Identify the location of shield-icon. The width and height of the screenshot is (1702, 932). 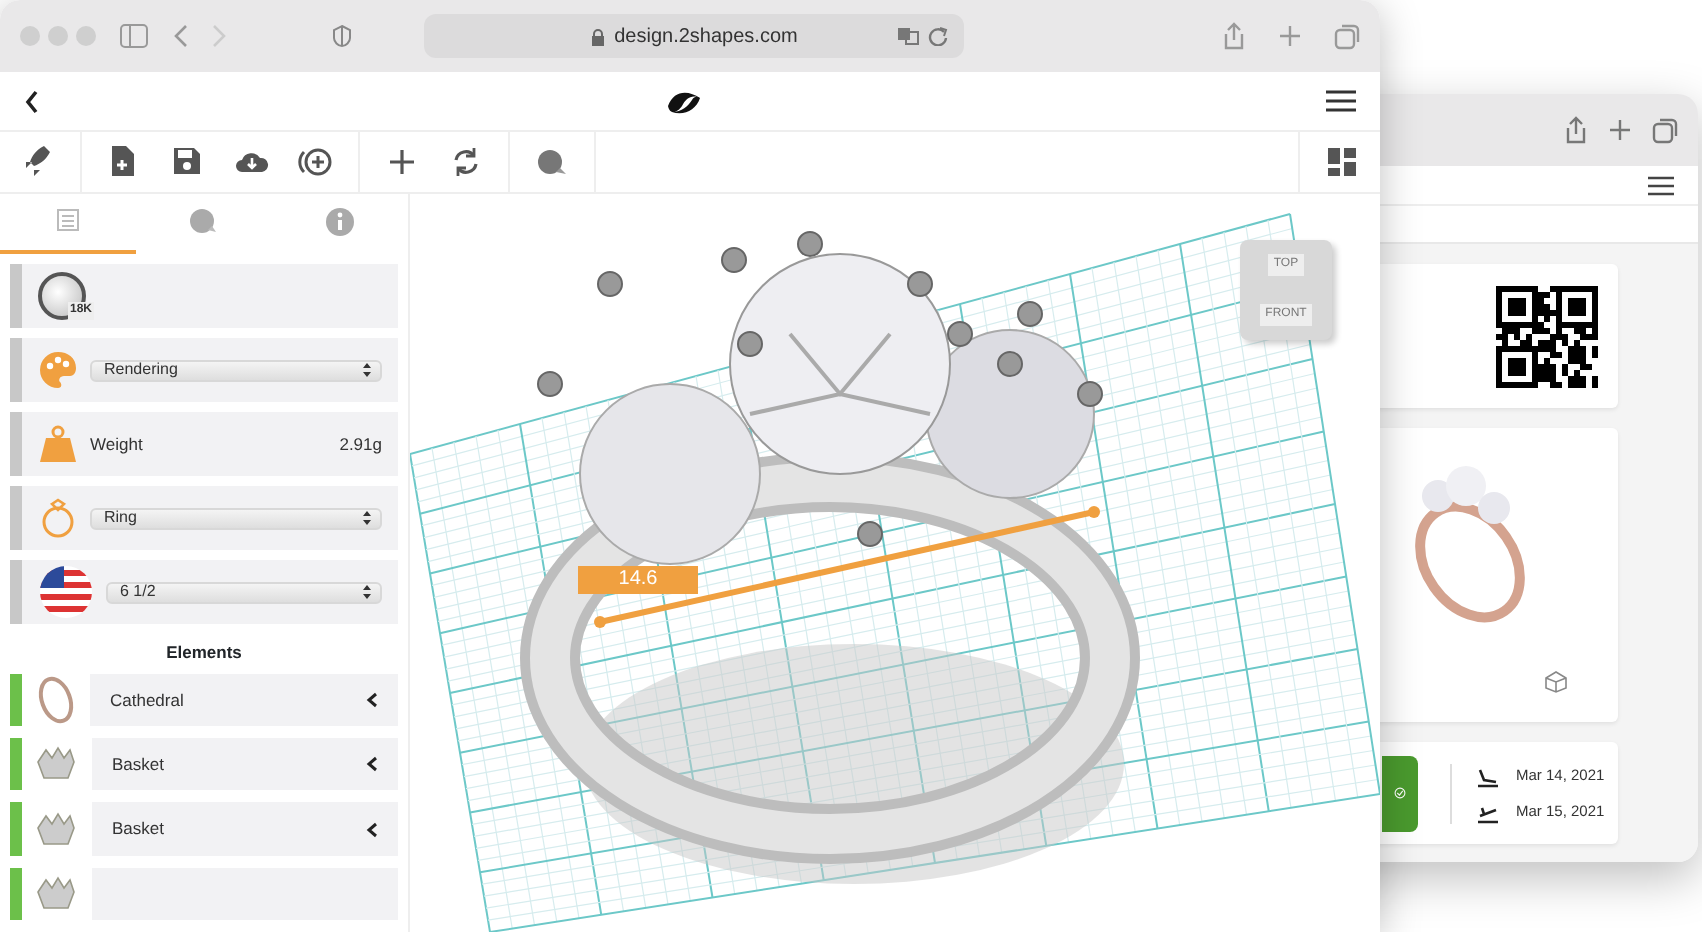
(342, 36).